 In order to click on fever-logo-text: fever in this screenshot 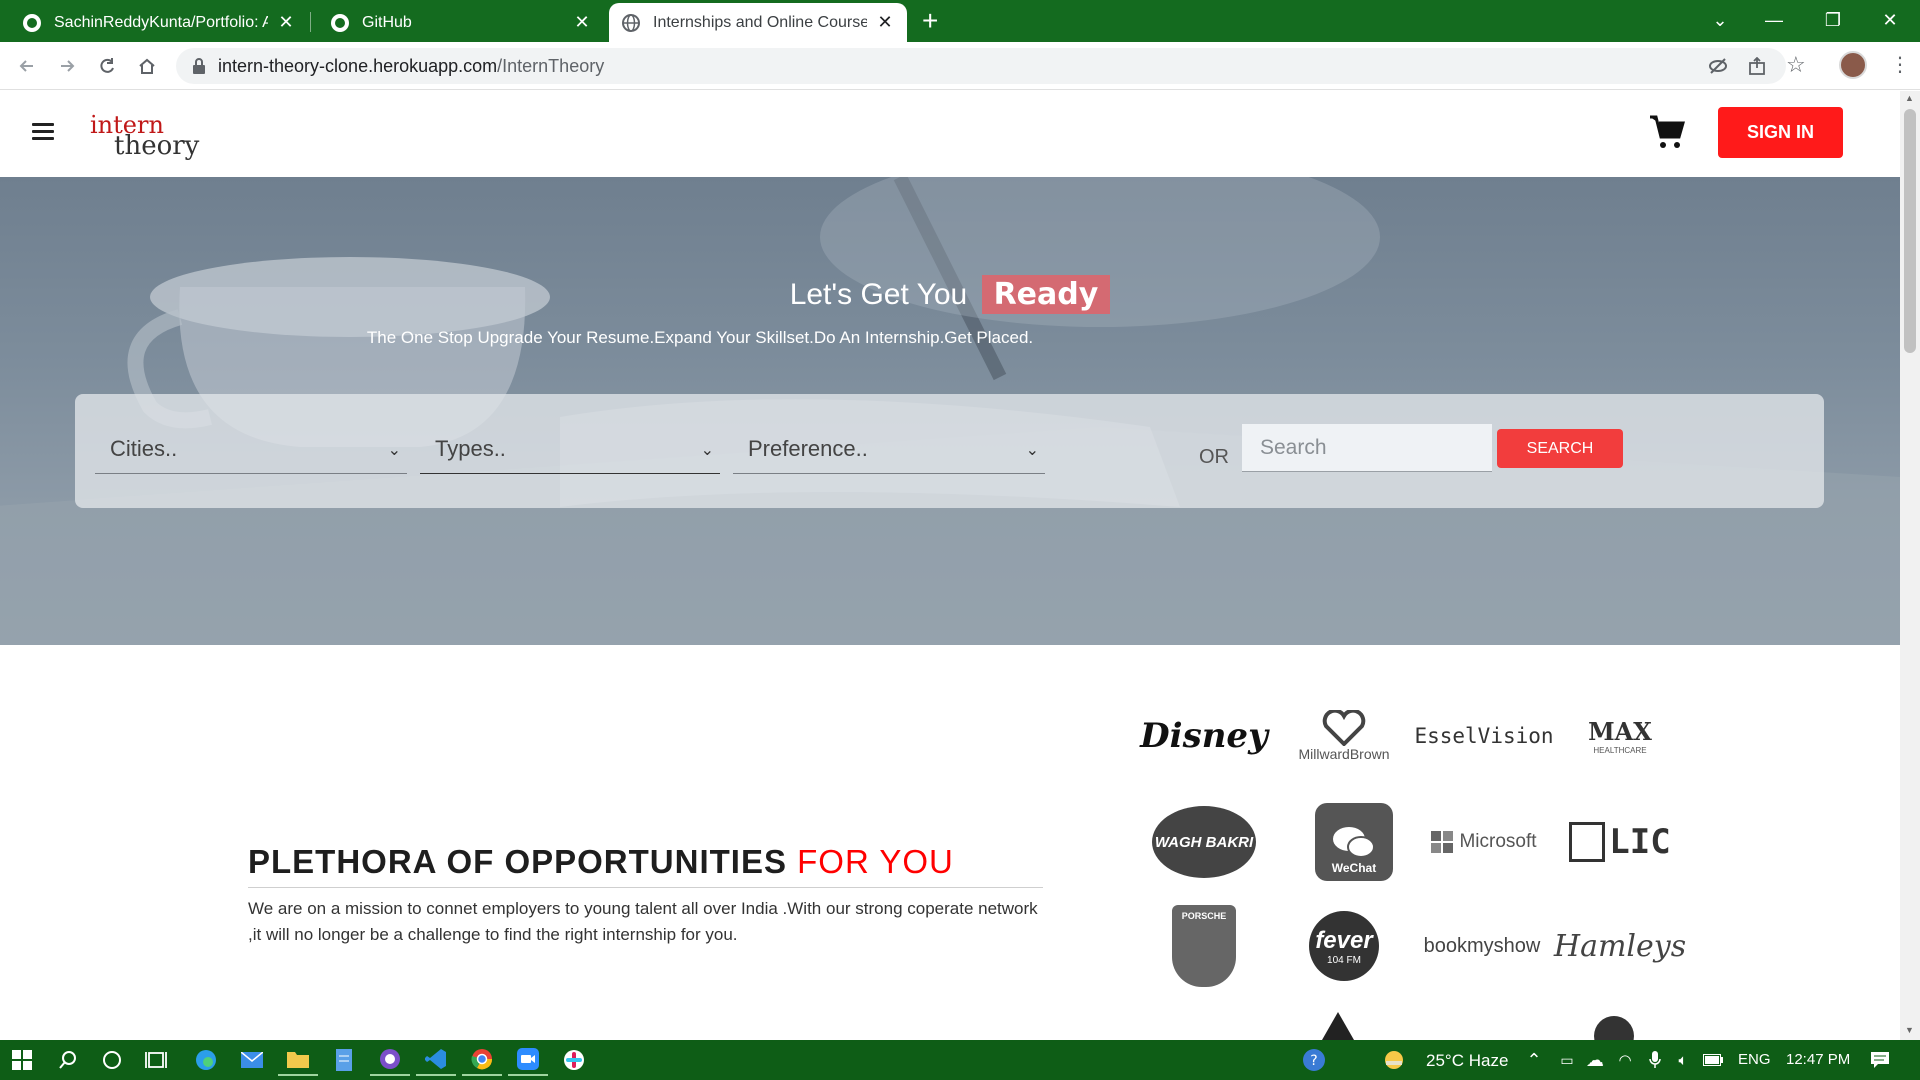, I will do `click(1344, 940)`.